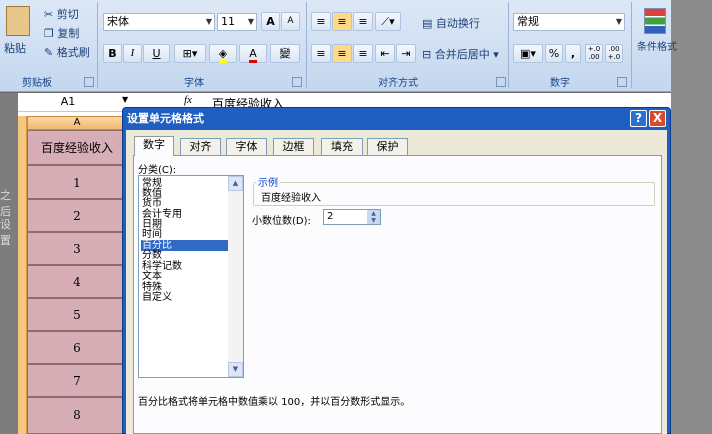  I want to click on decimal-places-label: 小数位数(D):, so click(281, 221).